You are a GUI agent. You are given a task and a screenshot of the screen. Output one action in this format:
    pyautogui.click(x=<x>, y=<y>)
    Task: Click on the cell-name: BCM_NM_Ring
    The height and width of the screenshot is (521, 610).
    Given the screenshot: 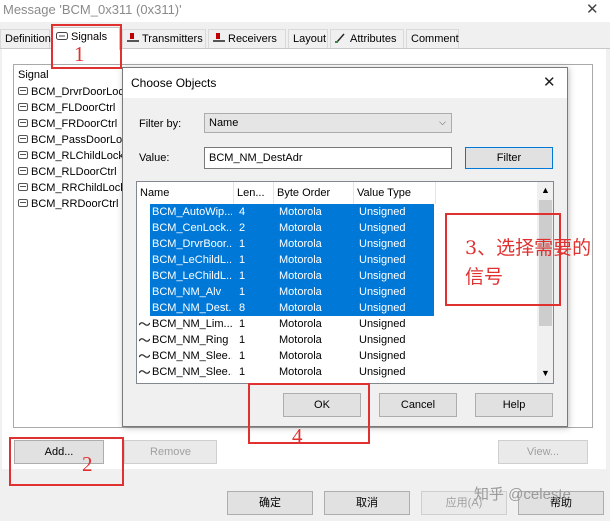 What is the action you would take?
    pyautogui.click(x=190, y=340)
    